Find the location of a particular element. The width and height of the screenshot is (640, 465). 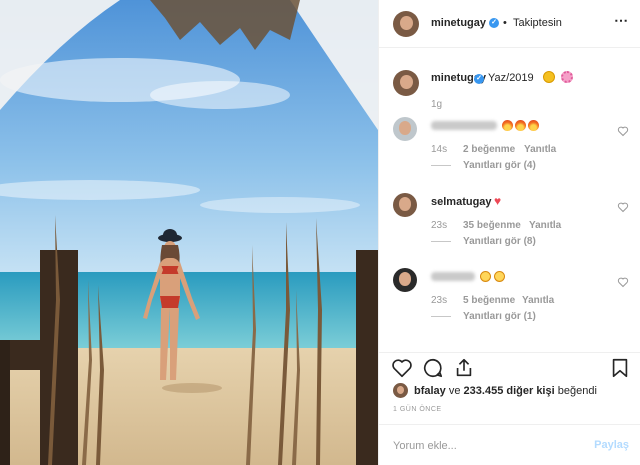

post-comment-button: Paylaş is located at coordinates (611, 445).